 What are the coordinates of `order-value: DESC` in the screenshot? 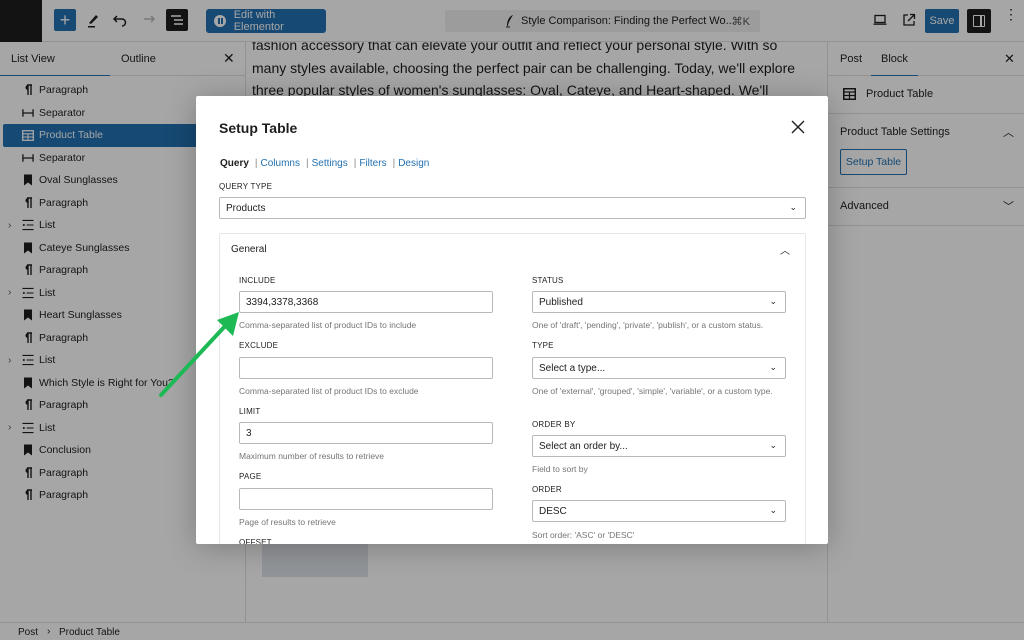 It's located at (553, 511).